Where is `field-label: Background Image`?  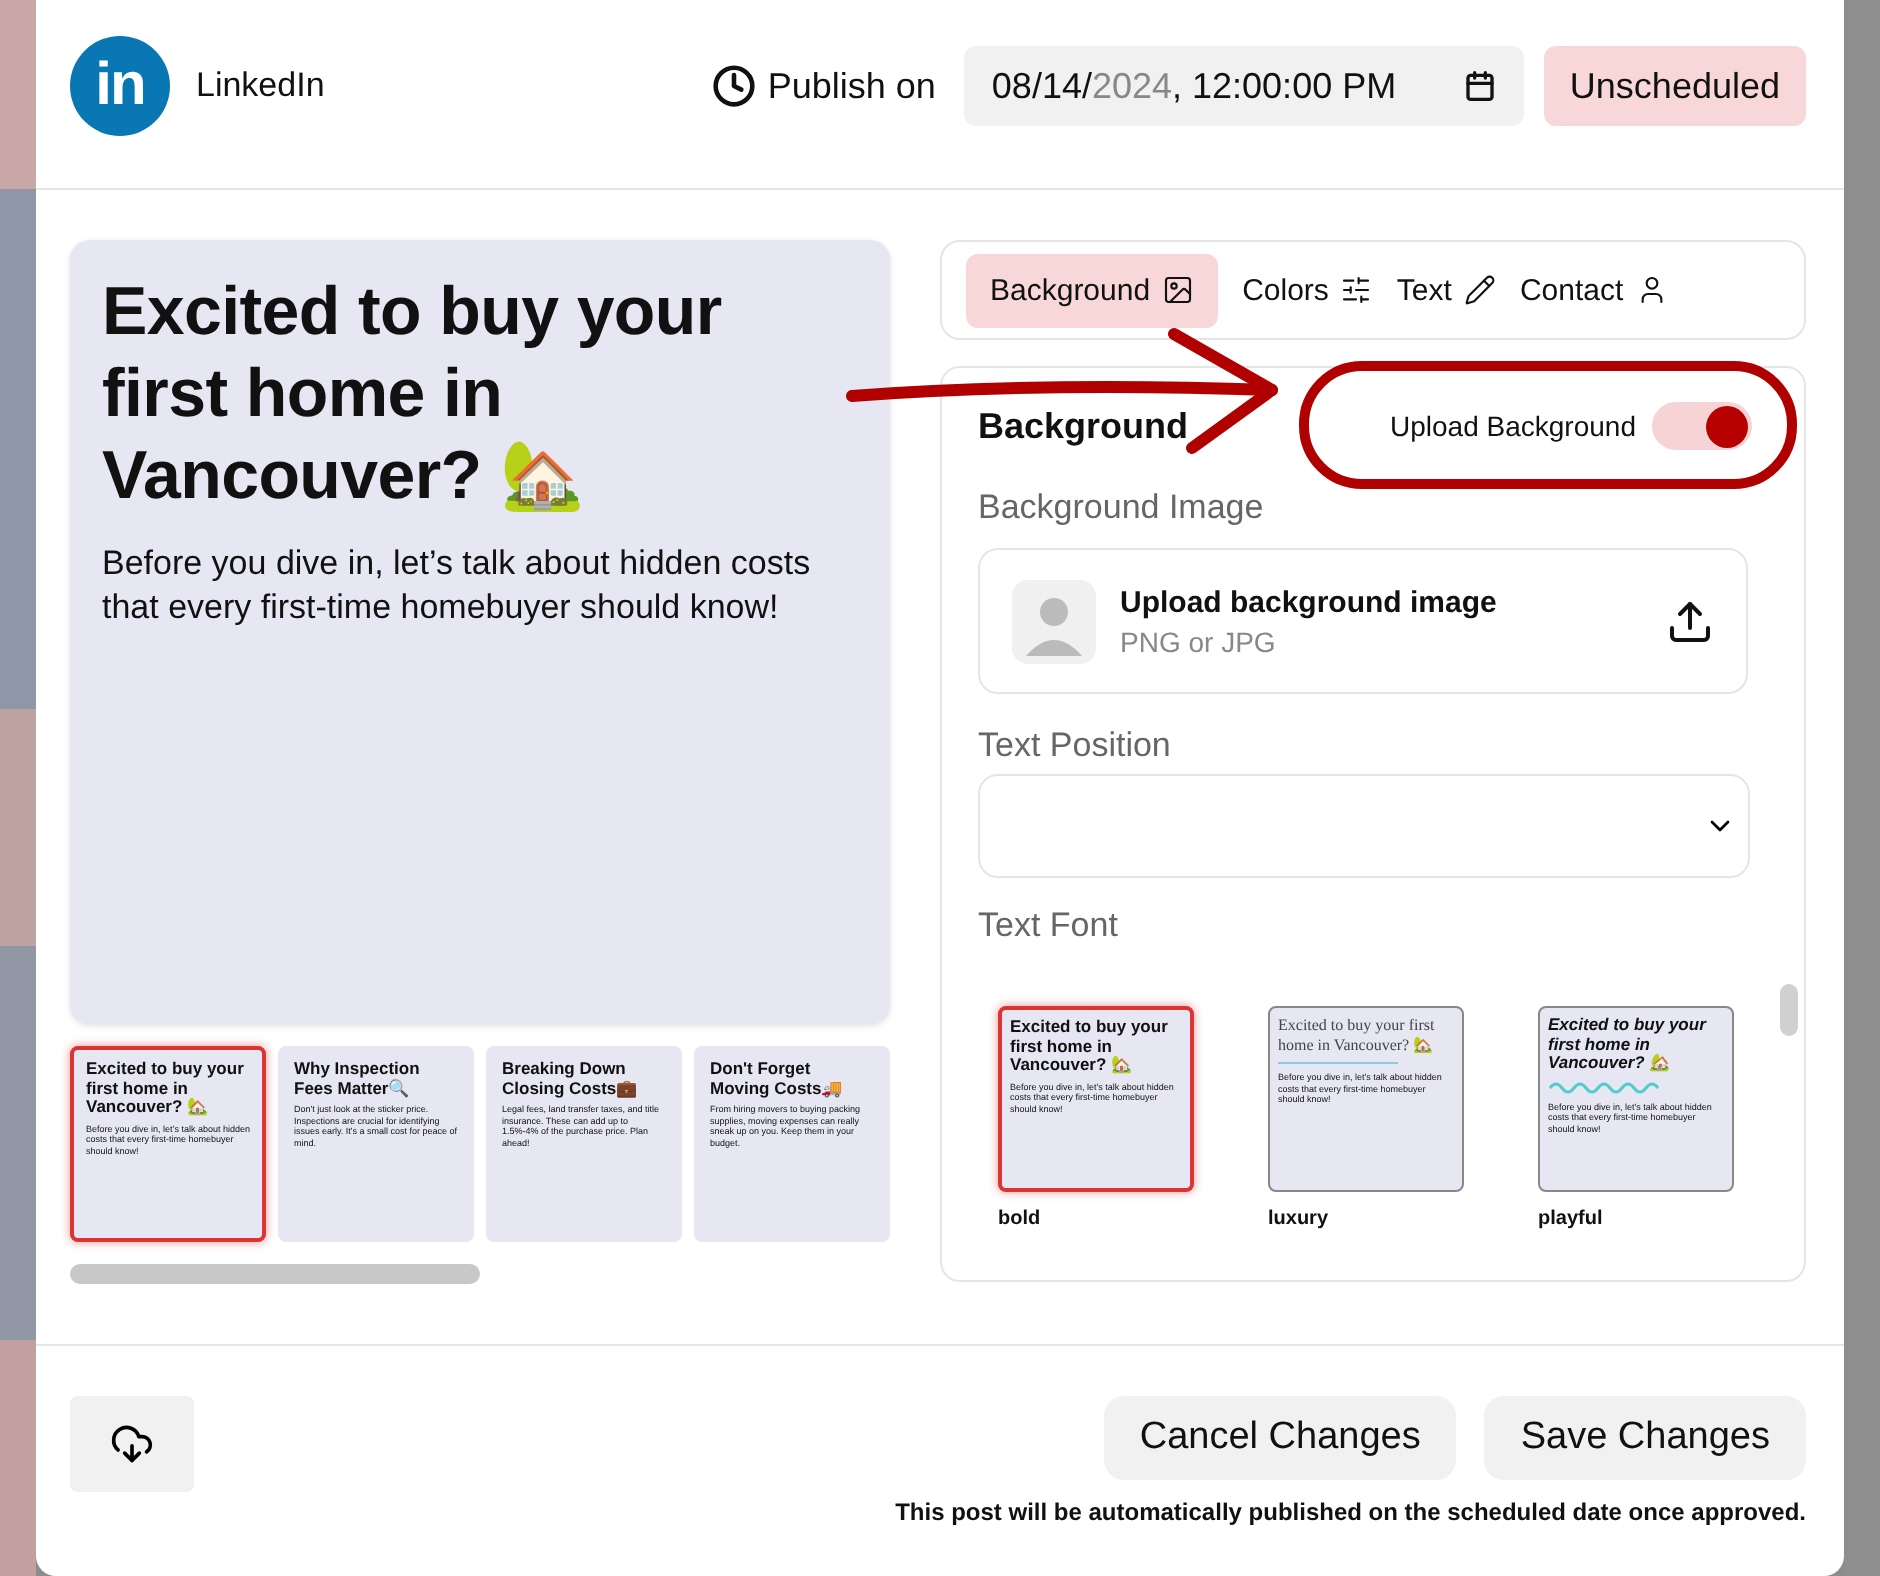 field-label: Background Image is located at coordinates (1122, 508).